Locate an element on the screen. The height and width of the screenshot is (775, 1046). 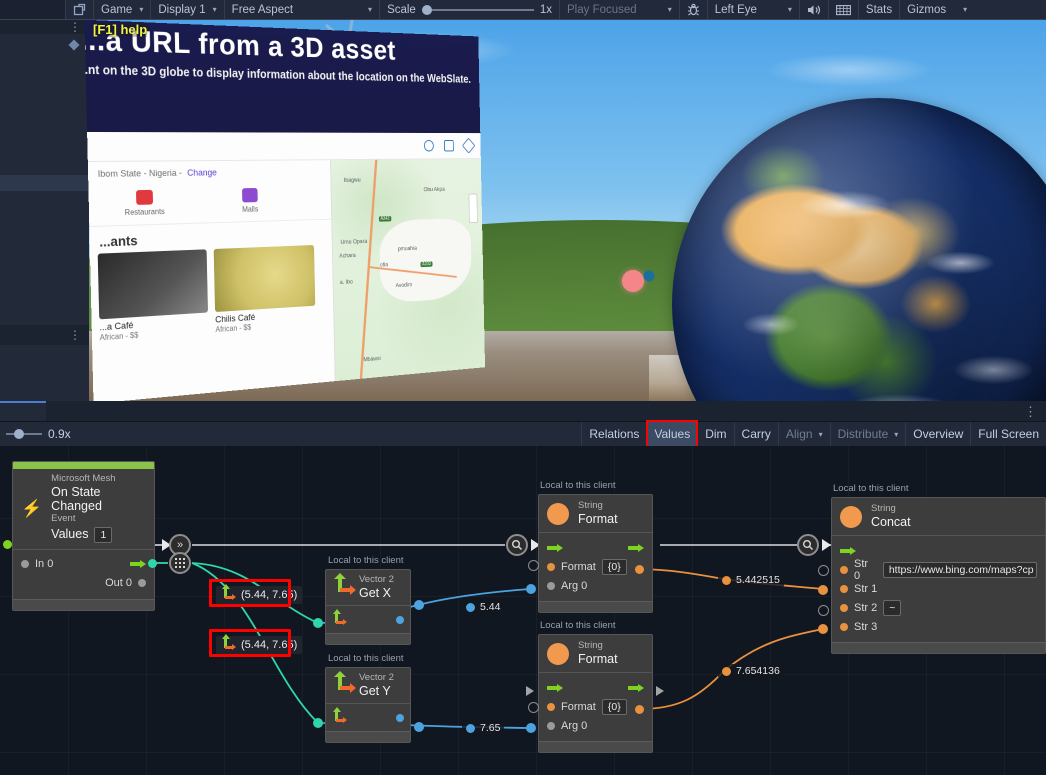
magnifier-badge-top is located at coordinates (517, 545).